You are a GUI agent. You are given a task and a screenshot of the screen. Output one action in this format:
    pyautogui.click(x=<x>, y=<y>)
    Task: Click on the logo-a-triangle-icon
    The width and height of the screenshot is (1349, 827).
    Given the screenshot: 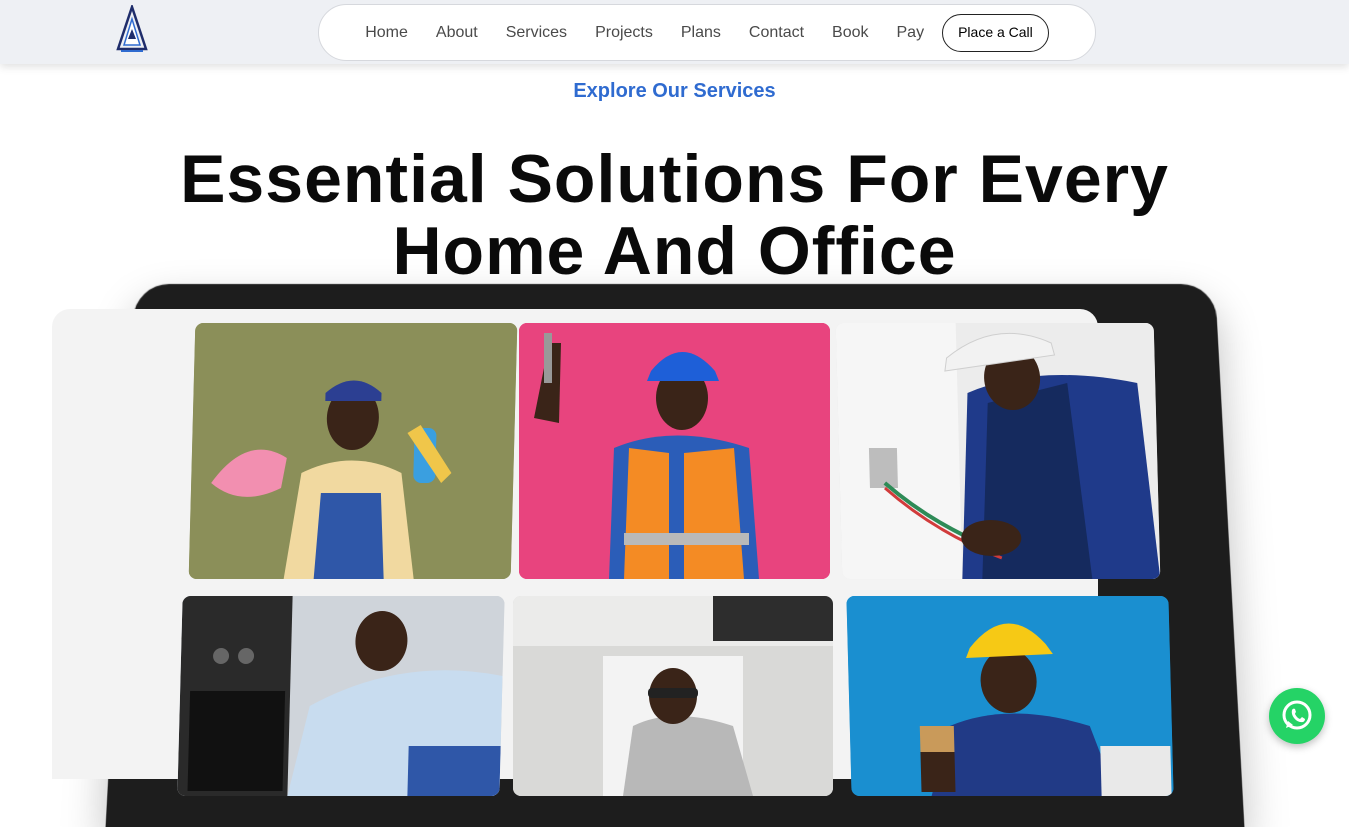 What is the action you would take?
    pyautogui.click(x=132, y=30)
    